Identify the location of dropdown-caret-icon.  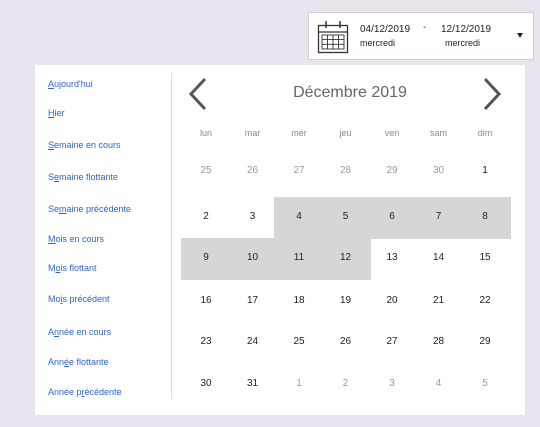
(520, 35).